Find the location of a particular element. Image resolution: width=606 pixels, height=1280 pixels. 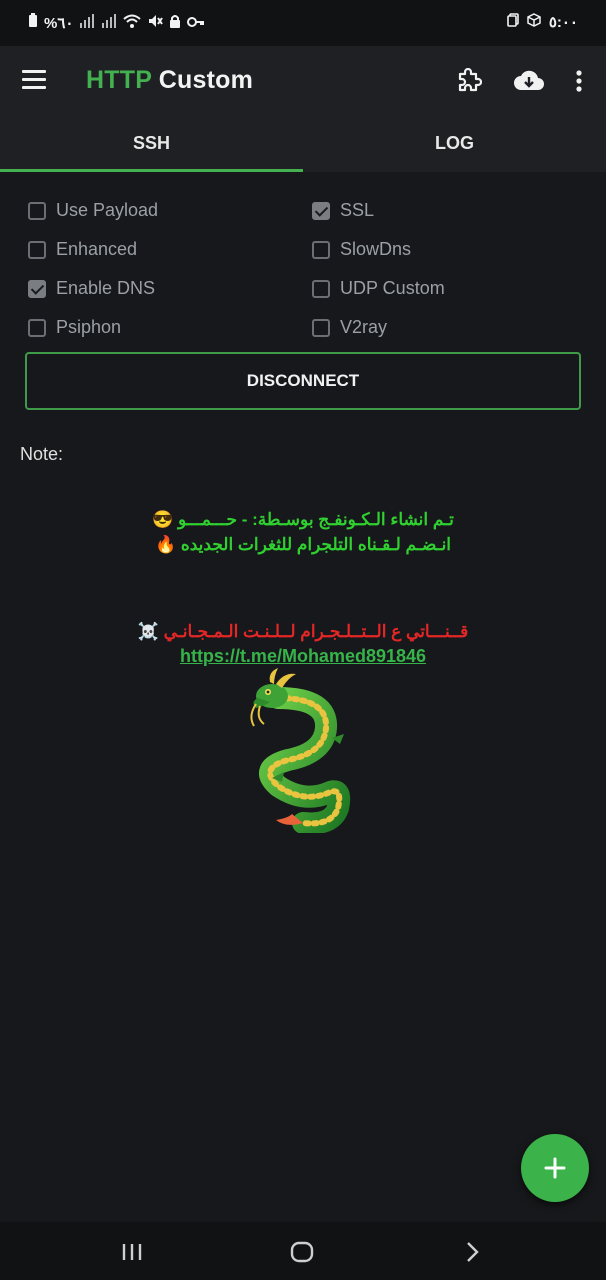

status-left: %٦٠ is located at coordinates (116, 22).